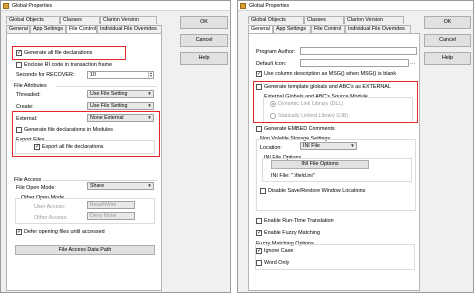 The image size is (474, 293). Describe the element at coordinates (277, 263) in the screenshot. I see `word-only-label: Word Only` at that location.